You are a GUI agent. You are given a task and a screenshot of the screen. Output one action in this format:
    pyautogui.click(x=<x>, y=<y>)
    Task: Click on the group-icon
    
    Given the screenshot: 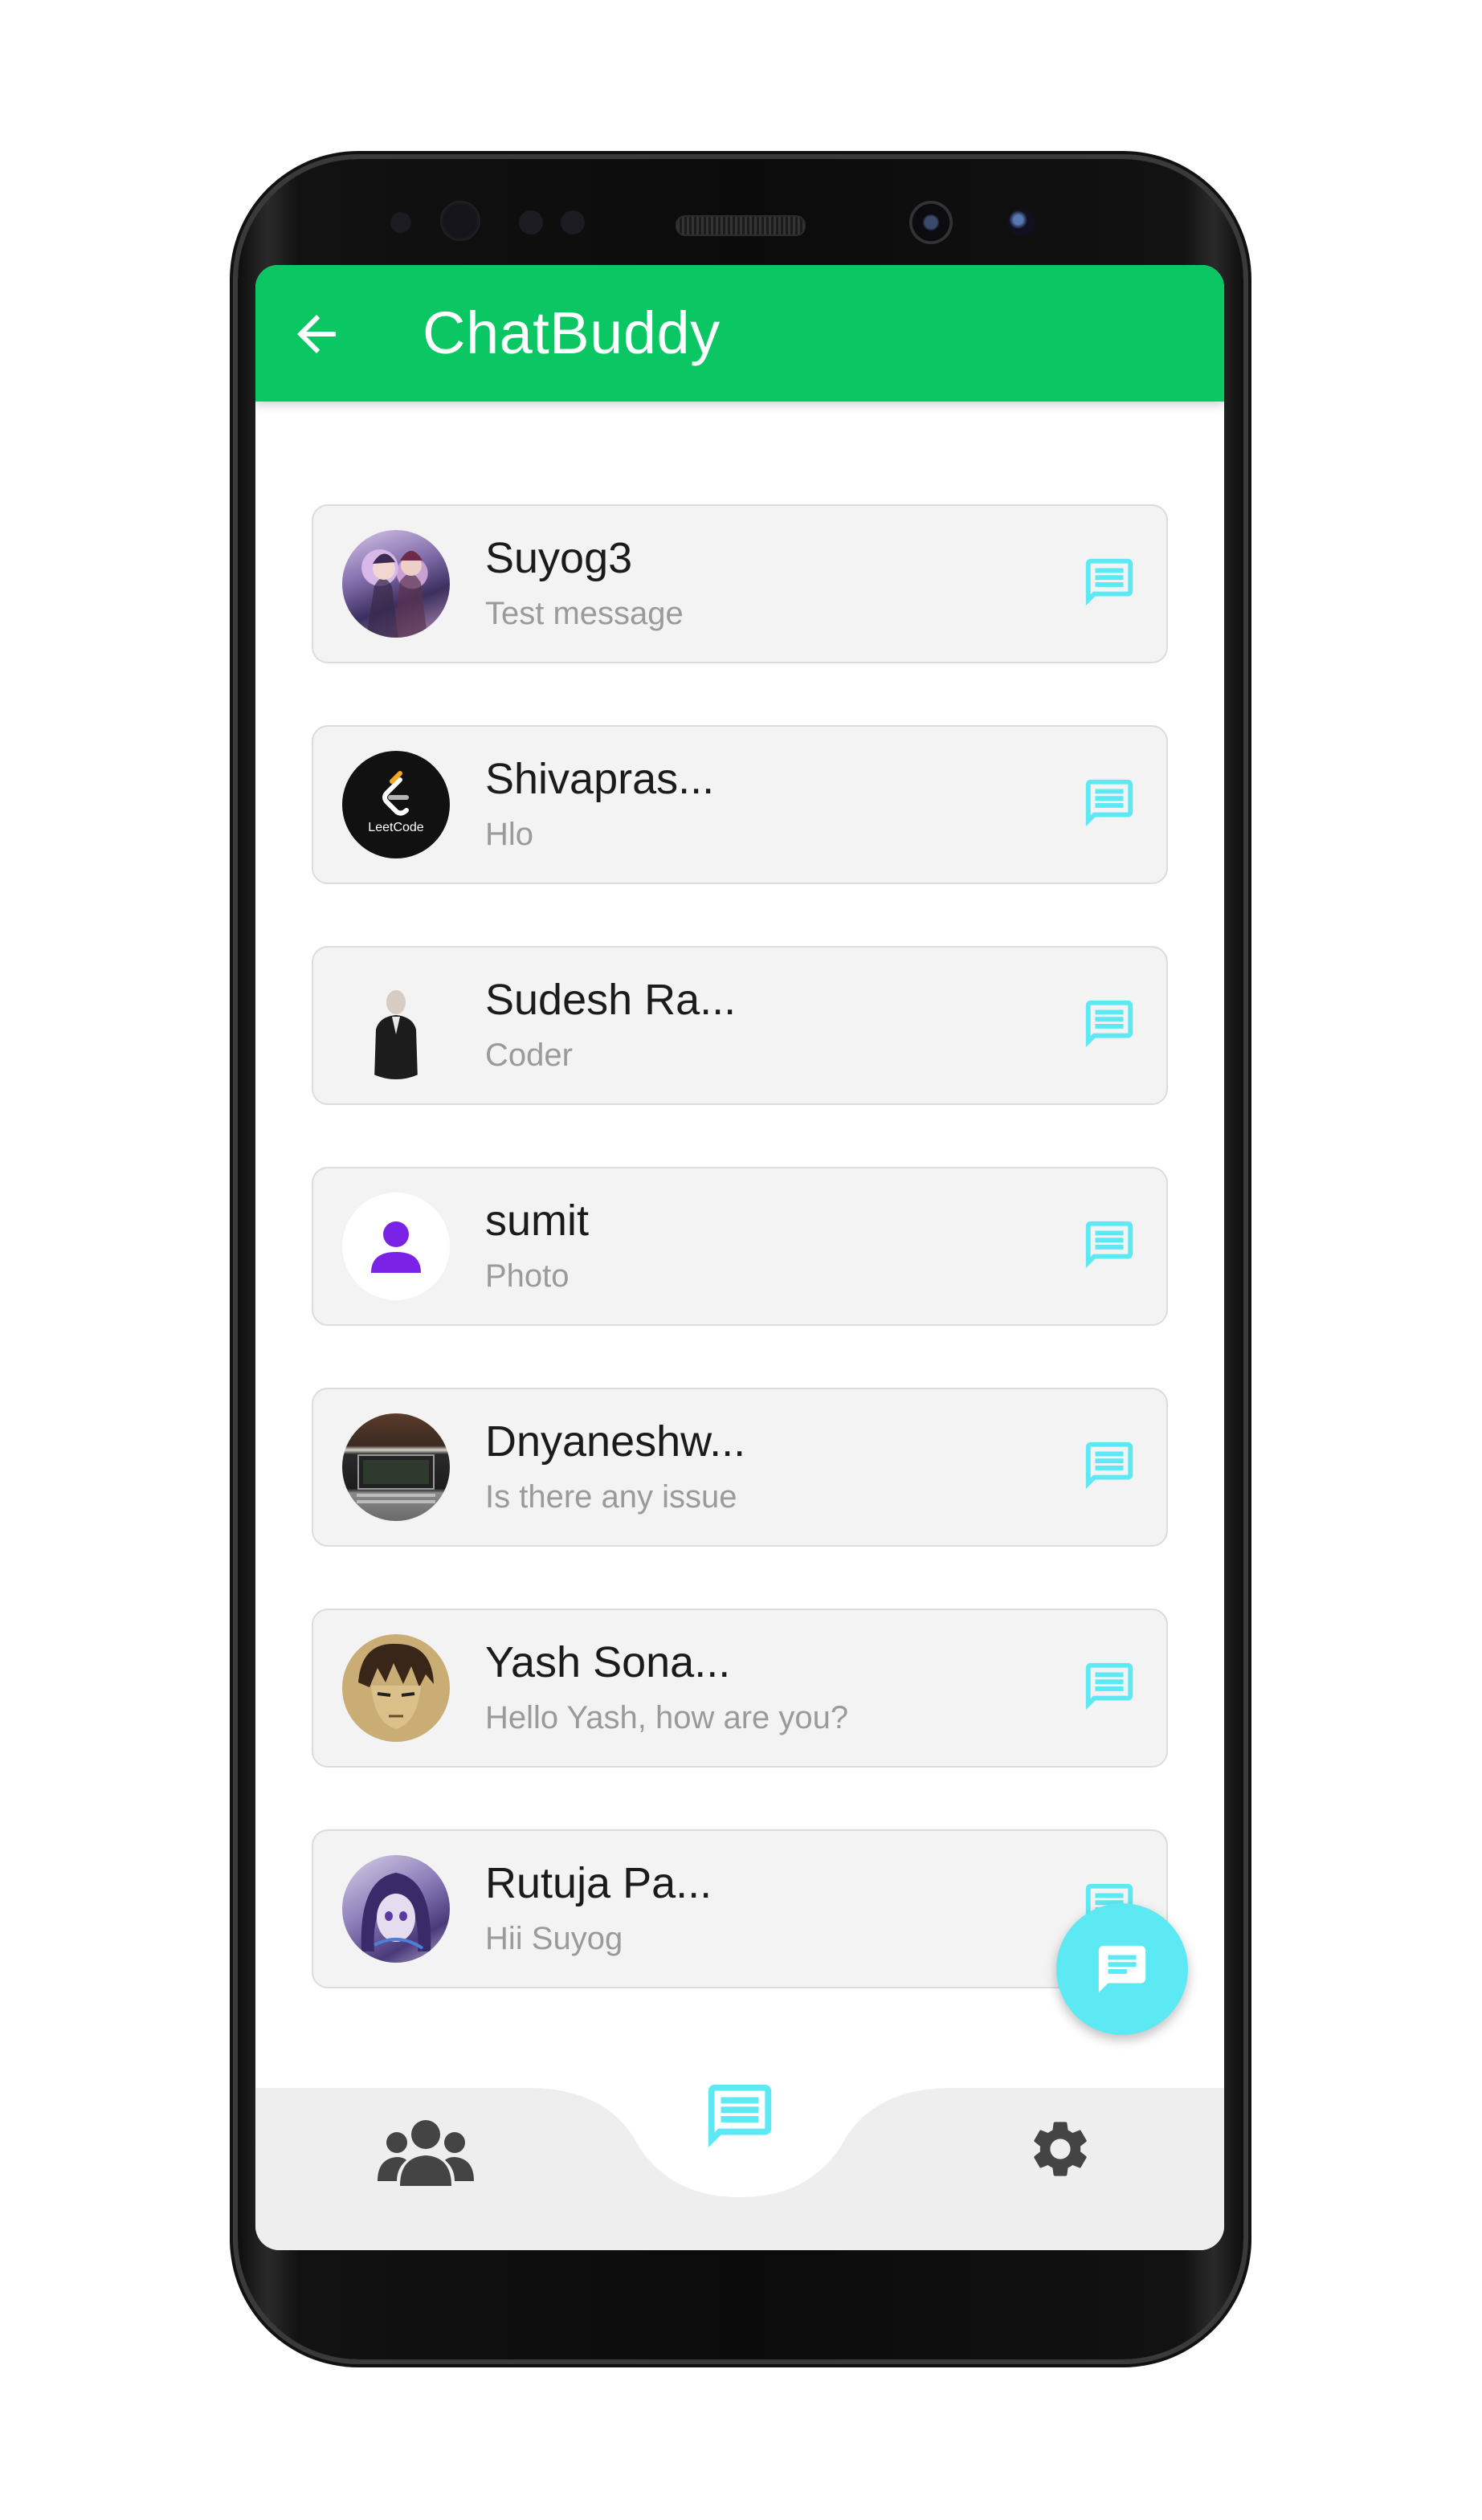 What is the action you would take?
    pyautogui.click(x=426, y=2153)
    